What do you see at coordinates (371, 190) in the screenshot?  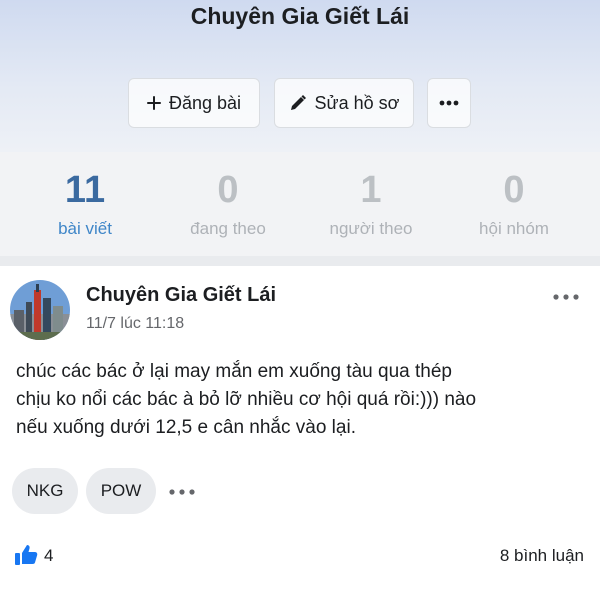 I see `stat-followers-count: 1` at bounding box center [371, 190].